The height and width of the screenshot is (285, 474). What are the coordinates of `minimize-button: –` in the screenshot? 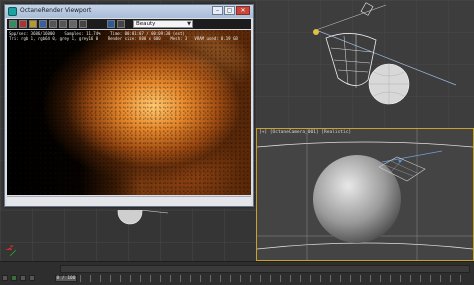 It's located at (217, 10).